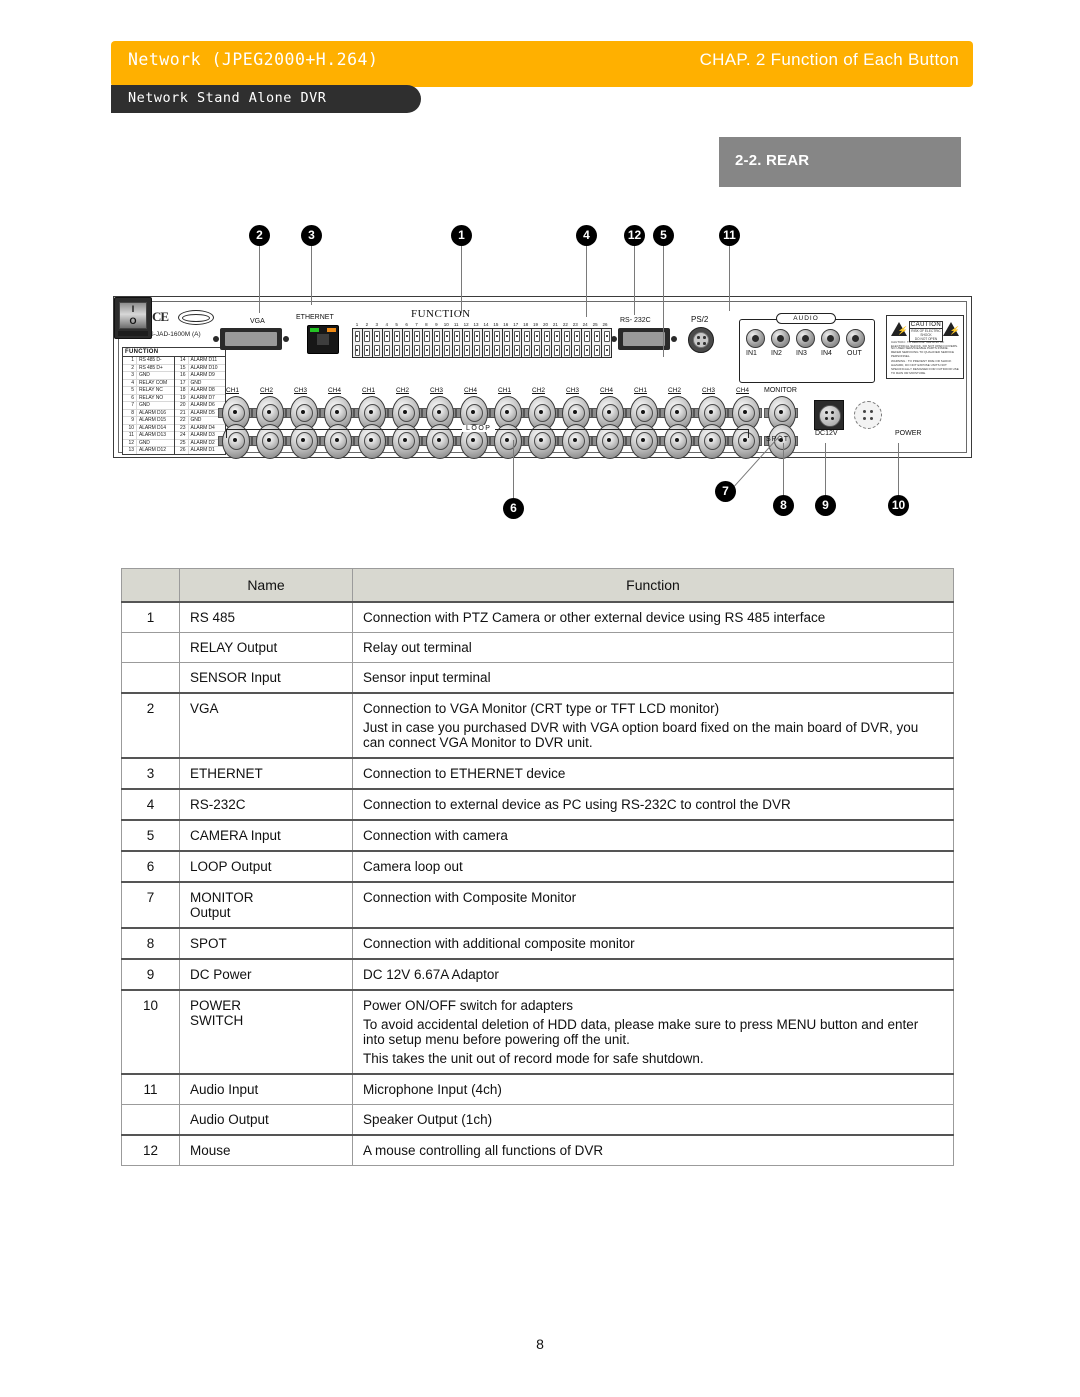 The width and height of the screenshot is (1080, 1397). I want to click on callout-1: 1, so click(461, 235).